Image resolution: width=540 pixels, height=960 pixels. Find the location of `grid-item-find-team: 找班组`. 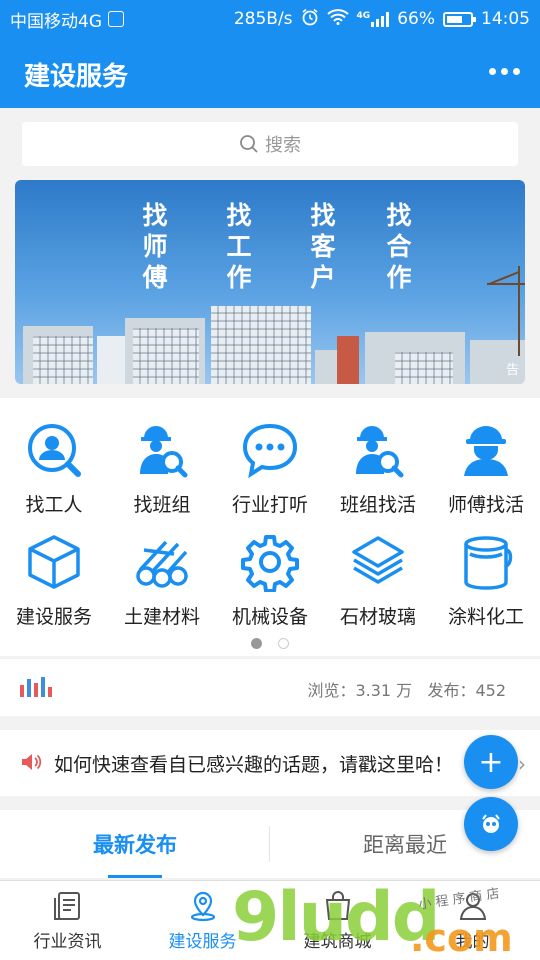

grid-item-find-team: 找班组 is located at coordinates (162, 468).